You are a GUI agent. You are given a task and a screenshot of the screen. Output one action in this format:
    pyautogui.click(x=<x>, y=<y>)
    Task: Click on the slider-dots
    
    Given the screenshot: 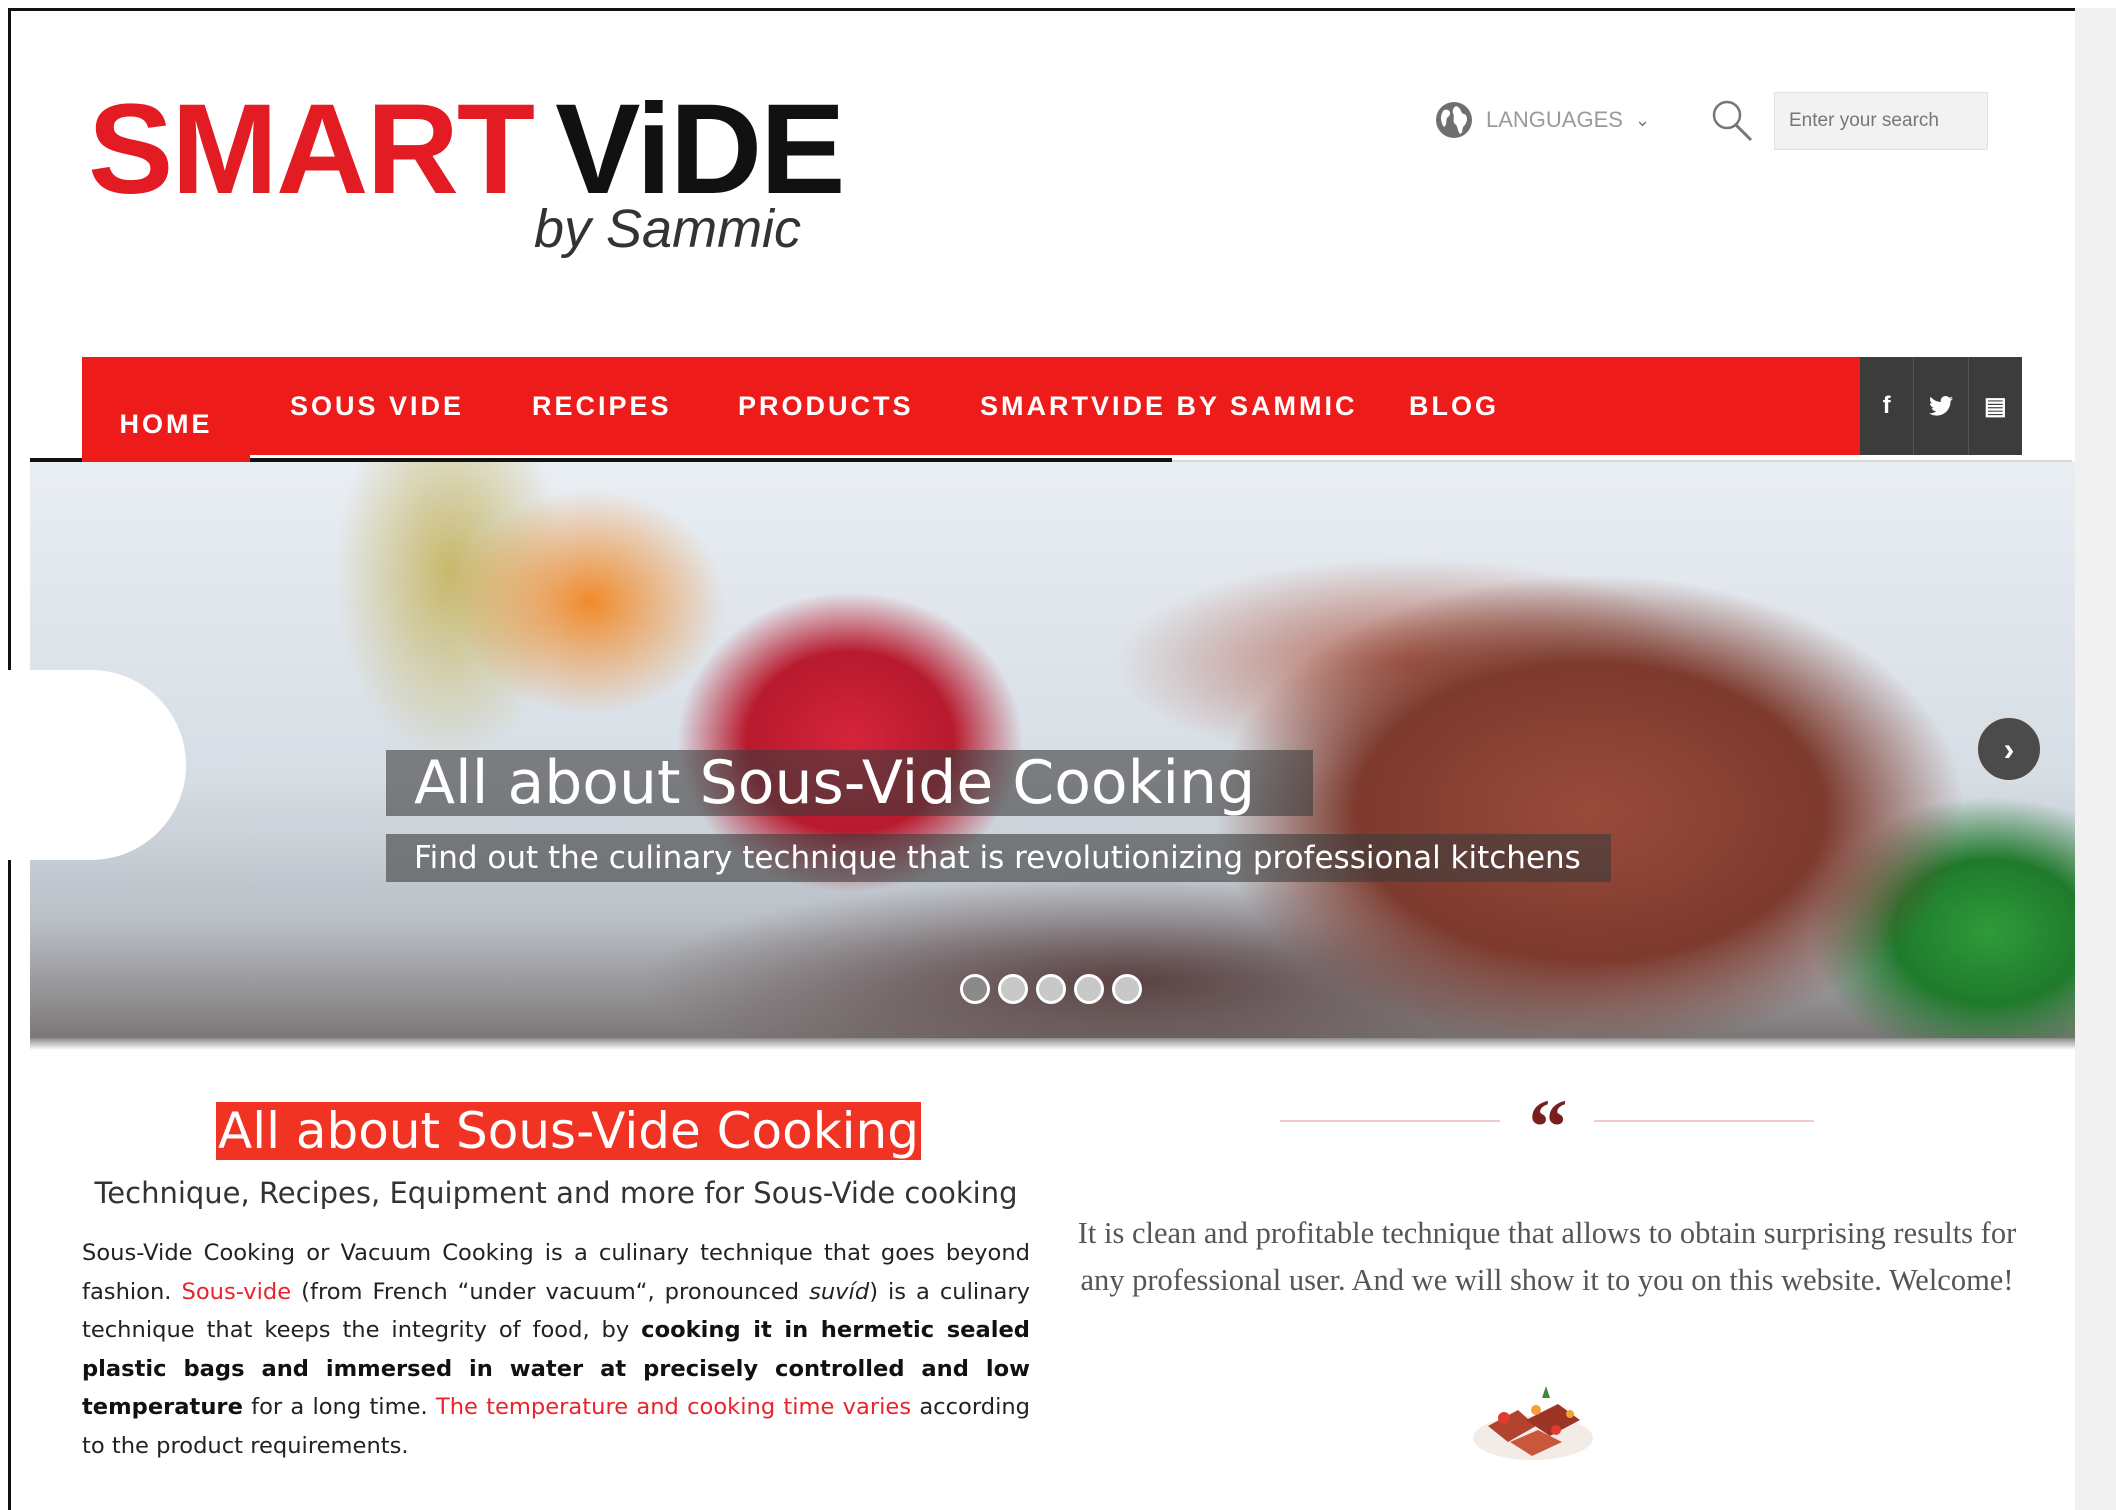 What is the action you would take?
    pyautogui.click(x=1051, y=989)
    